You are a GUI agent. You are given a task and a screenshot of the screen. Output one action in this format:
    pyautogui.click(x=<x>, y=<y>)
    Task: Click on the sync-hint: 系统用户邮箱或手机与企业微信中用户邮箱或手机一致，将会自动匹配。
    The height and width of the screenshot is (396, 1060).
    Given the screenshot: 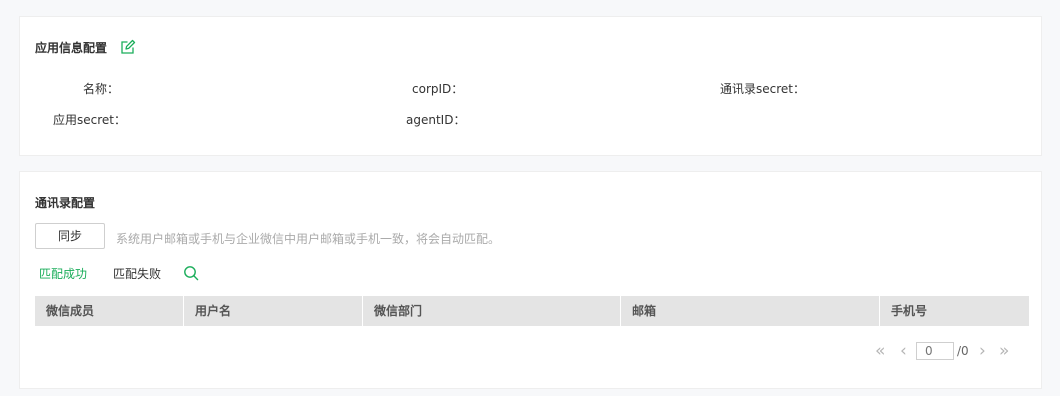 What is the action you would take?
    pyautogui.click(x=308, y=239)
    